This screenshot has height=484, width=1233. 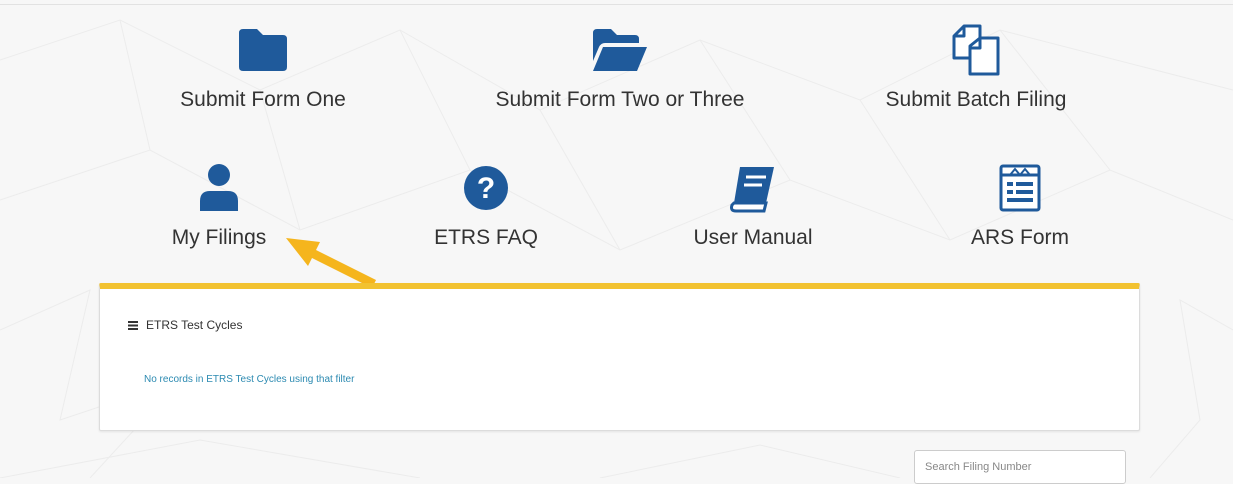 I want to click on top-divider, so click(x=616, y=4).